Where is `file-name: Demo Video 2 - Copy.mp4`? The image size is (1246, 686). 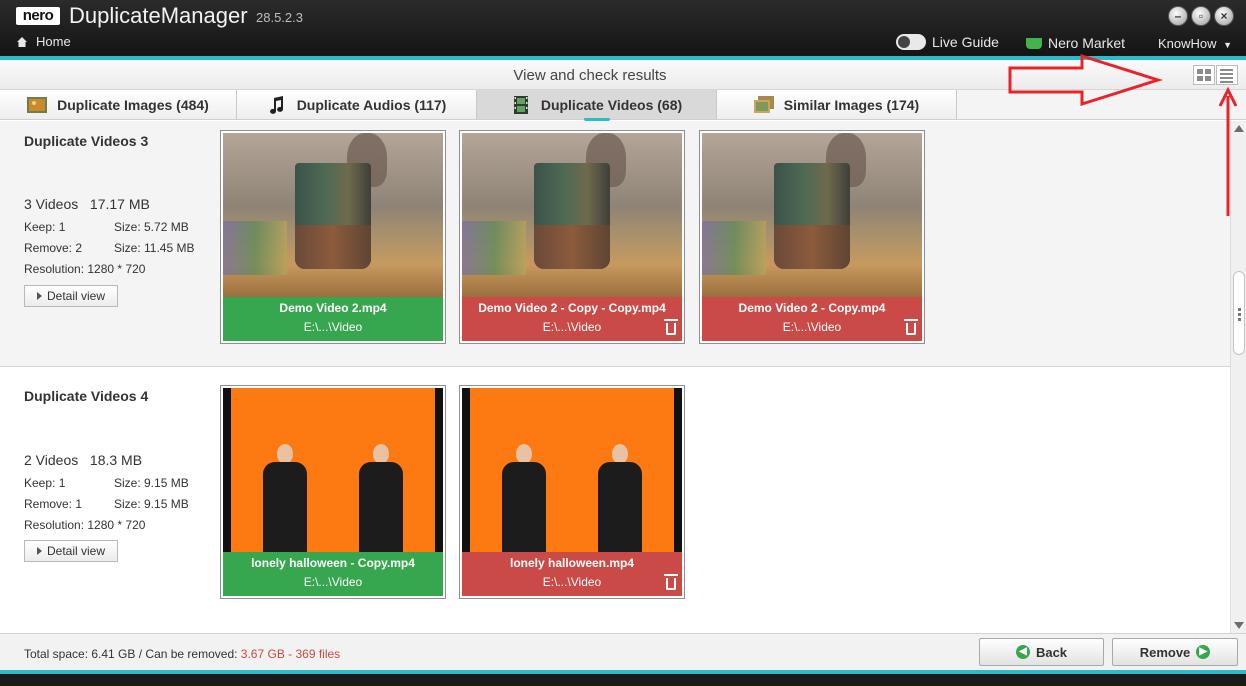 file-name: Demo Video 2 - Copy.mp4 is located at coordinates (812, 308).